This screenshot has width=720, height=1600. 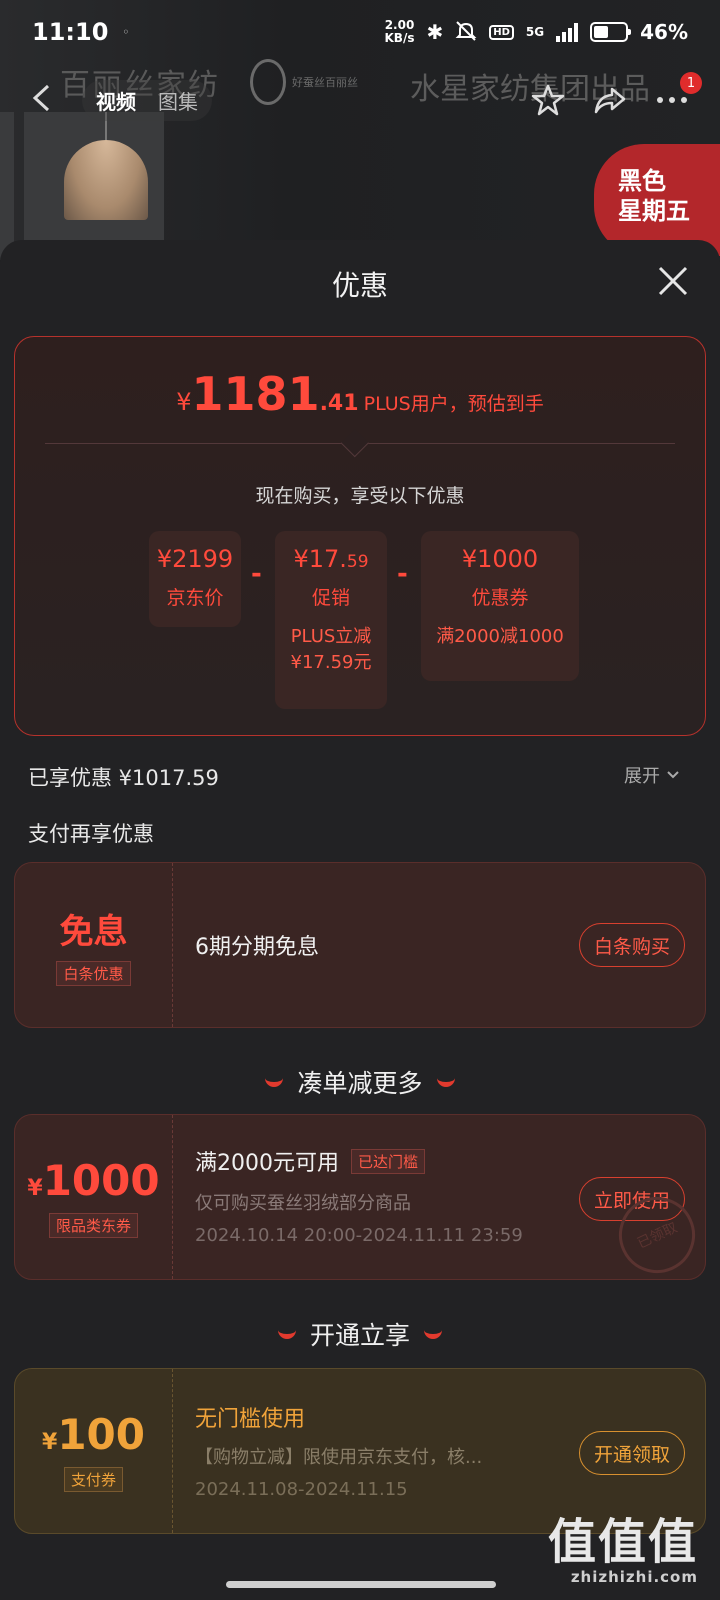 What do you see at coordinates (501, 32) in the screenshot?
I see `hd-icon: HD` at bounding box center [501, 32].